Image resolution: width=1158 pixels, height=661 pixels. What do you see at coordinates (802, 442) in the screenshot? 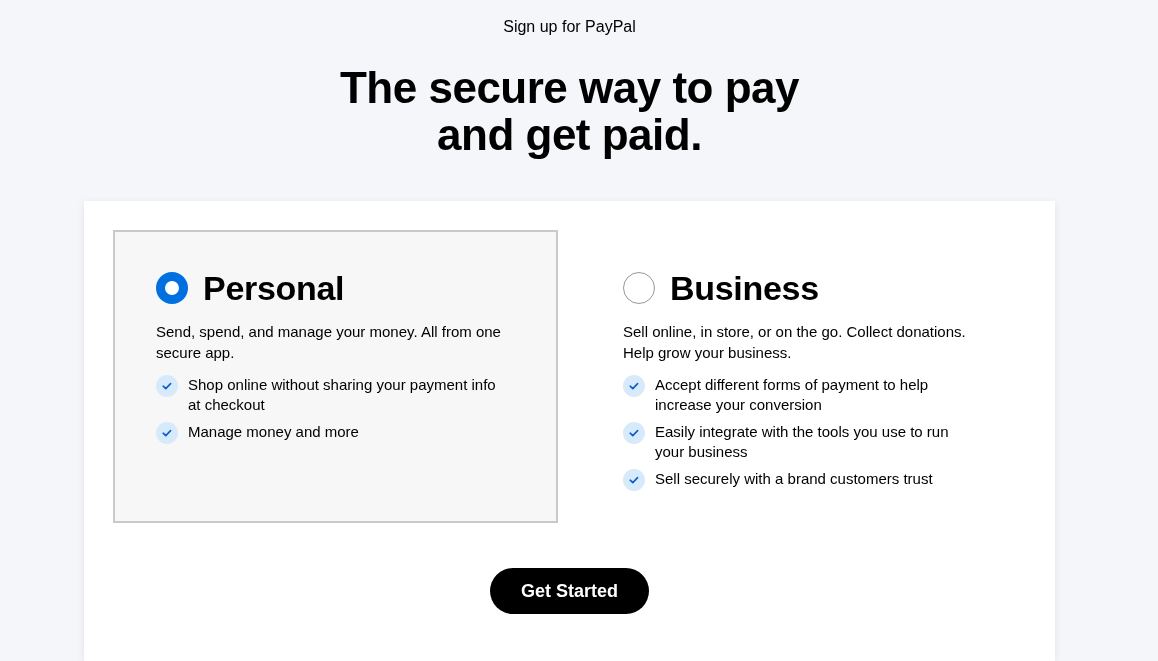
I see `feature-text: Easily integrate with the tools you use to run your business` at bounding box center [802, 442].